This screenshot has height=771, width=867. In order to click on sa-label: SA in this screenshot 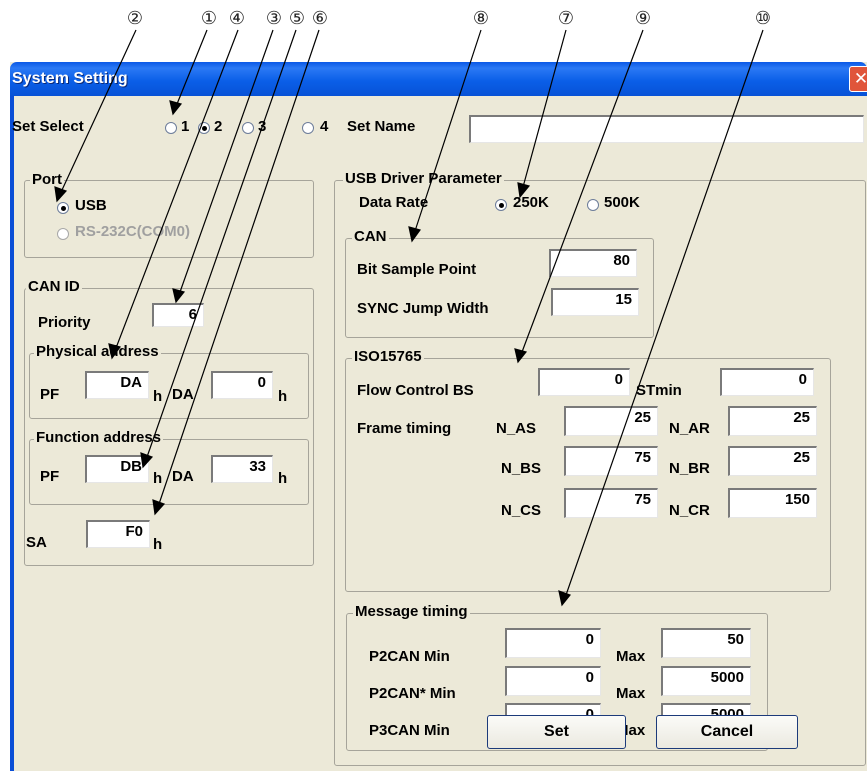, I will do `click(36, 542)`.